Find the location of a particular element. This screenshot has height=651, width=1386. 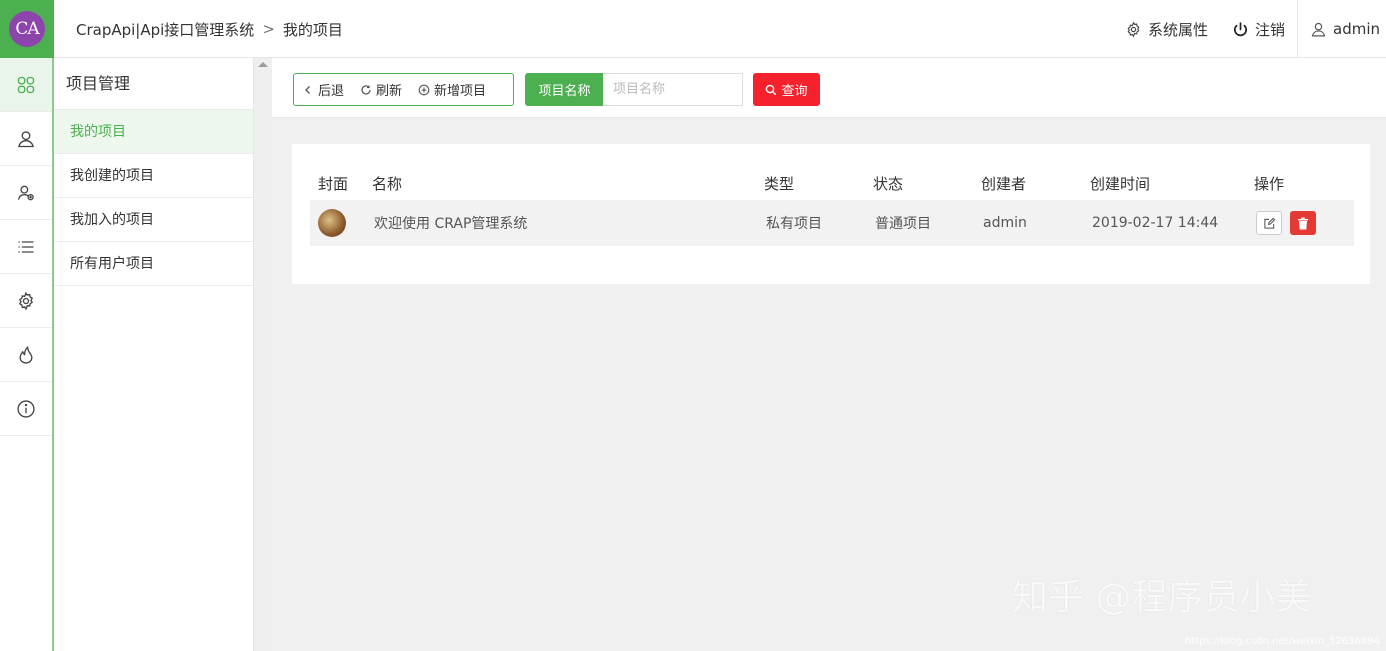

rail-item-user-group is located at coordinates (26, 193).